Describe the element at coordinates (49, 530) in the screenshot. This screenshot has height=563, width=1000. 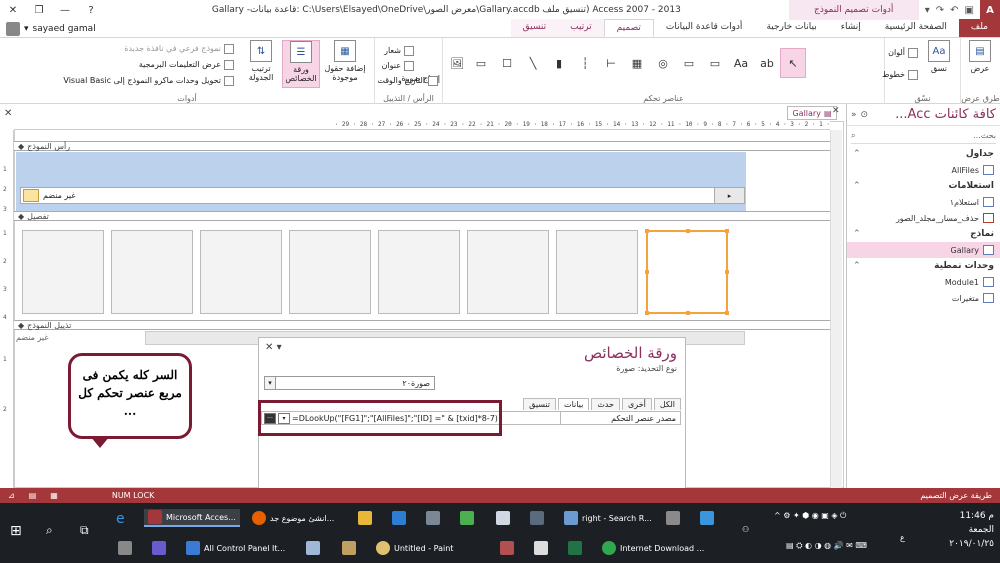
I see `search-icon: ⌕` at that location.